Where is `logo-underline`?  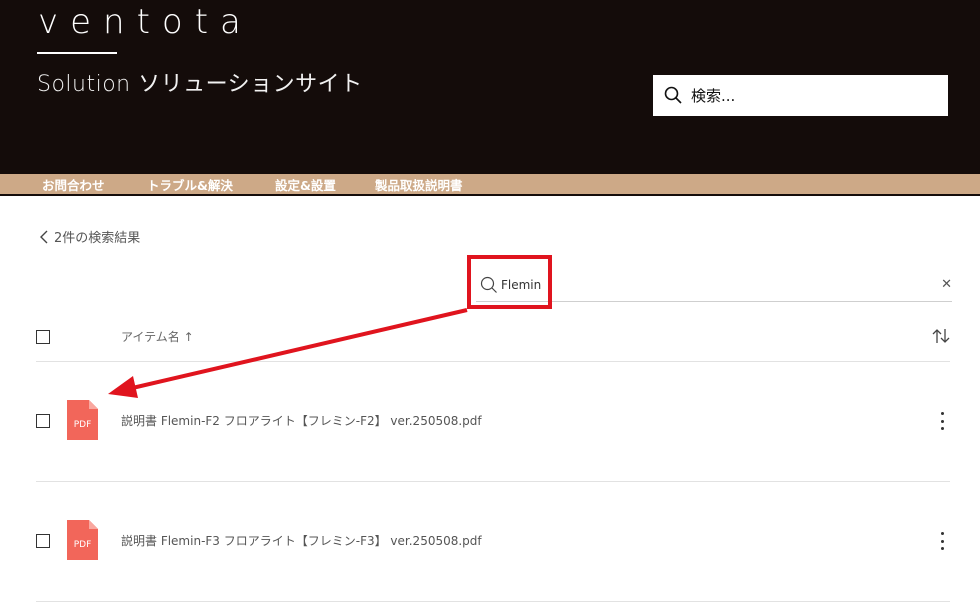
logo-underline is located at coordinates (77, 53).